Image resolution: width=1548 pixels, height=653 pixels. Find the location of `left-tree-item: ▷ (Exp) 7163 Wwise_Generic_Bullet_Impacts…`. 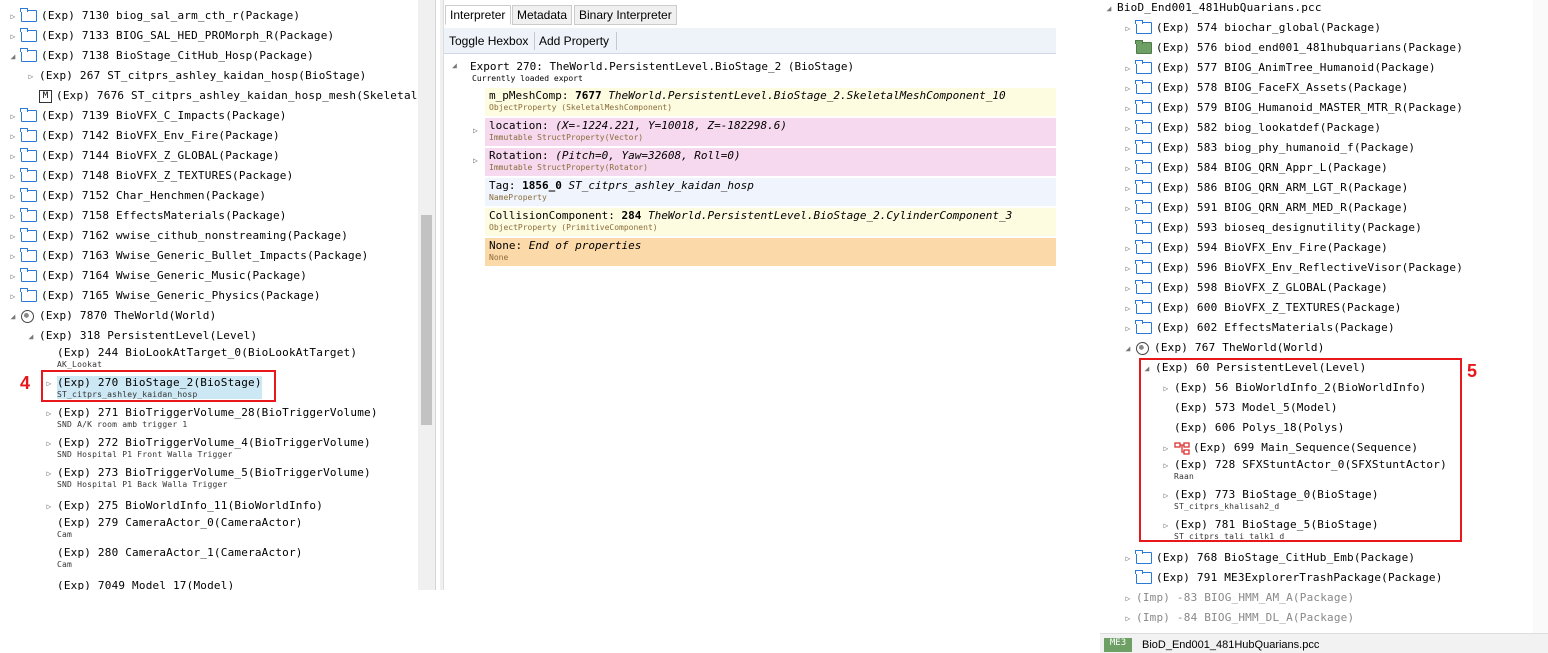

left-tree-item: ▷ (Exp) 7163 Wwise_Generic_Bullet_Impacts… is located at coordinates (188, 256).